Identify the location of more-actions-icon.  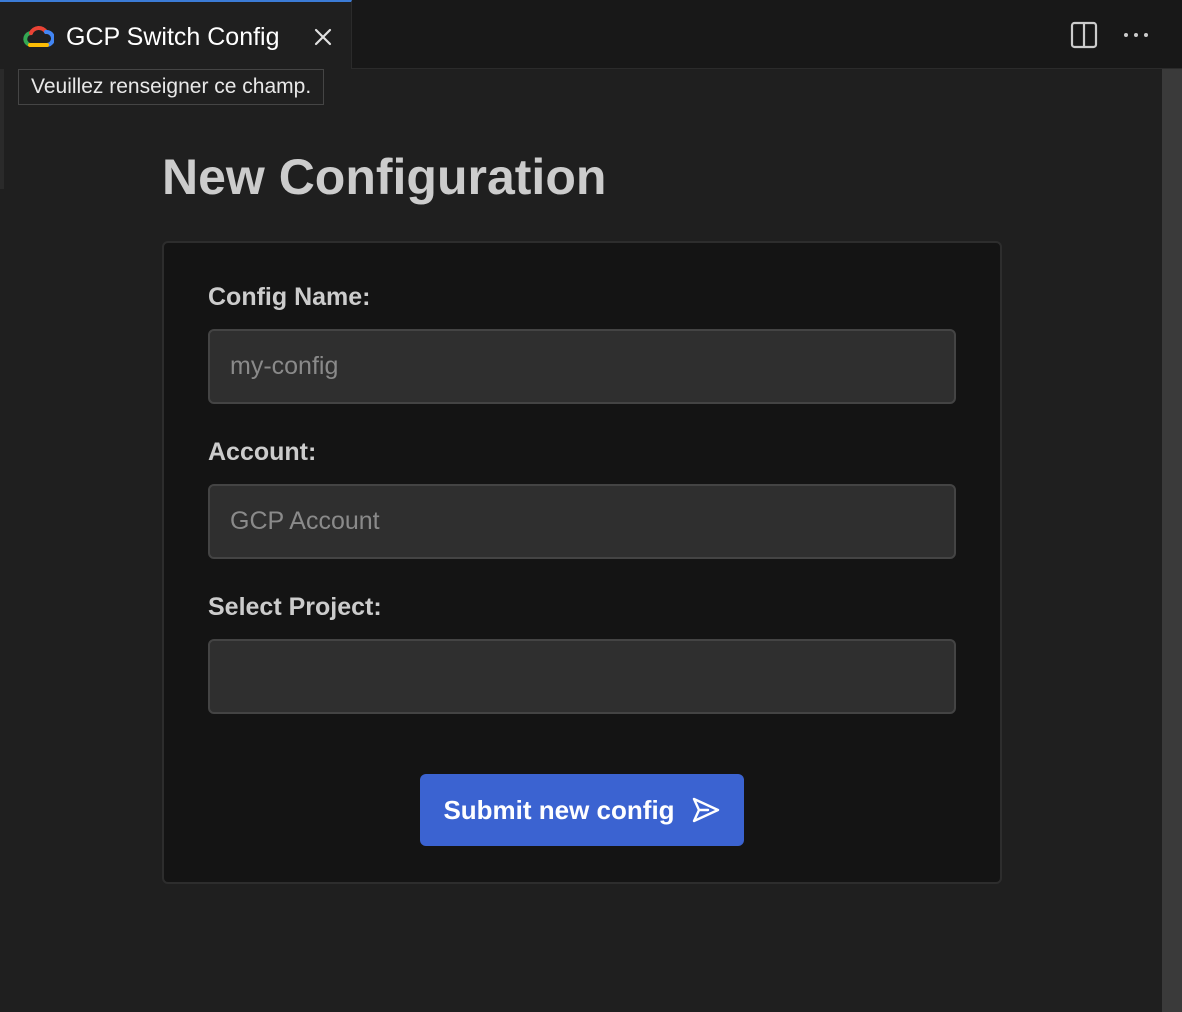
(1136, 35).